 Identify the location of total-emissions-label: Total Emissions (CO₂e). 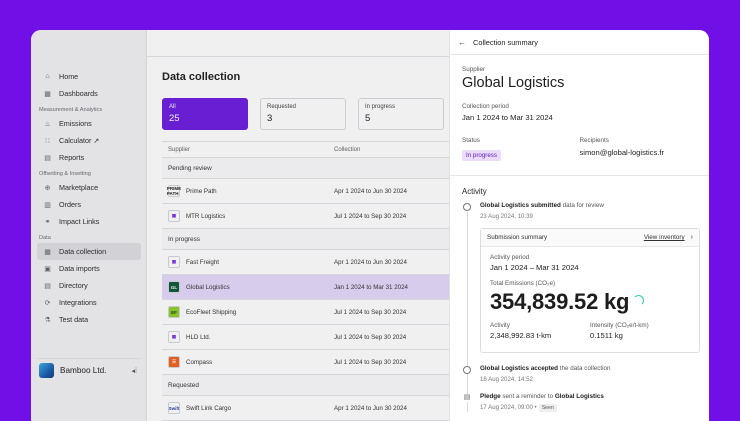
(523, 283).